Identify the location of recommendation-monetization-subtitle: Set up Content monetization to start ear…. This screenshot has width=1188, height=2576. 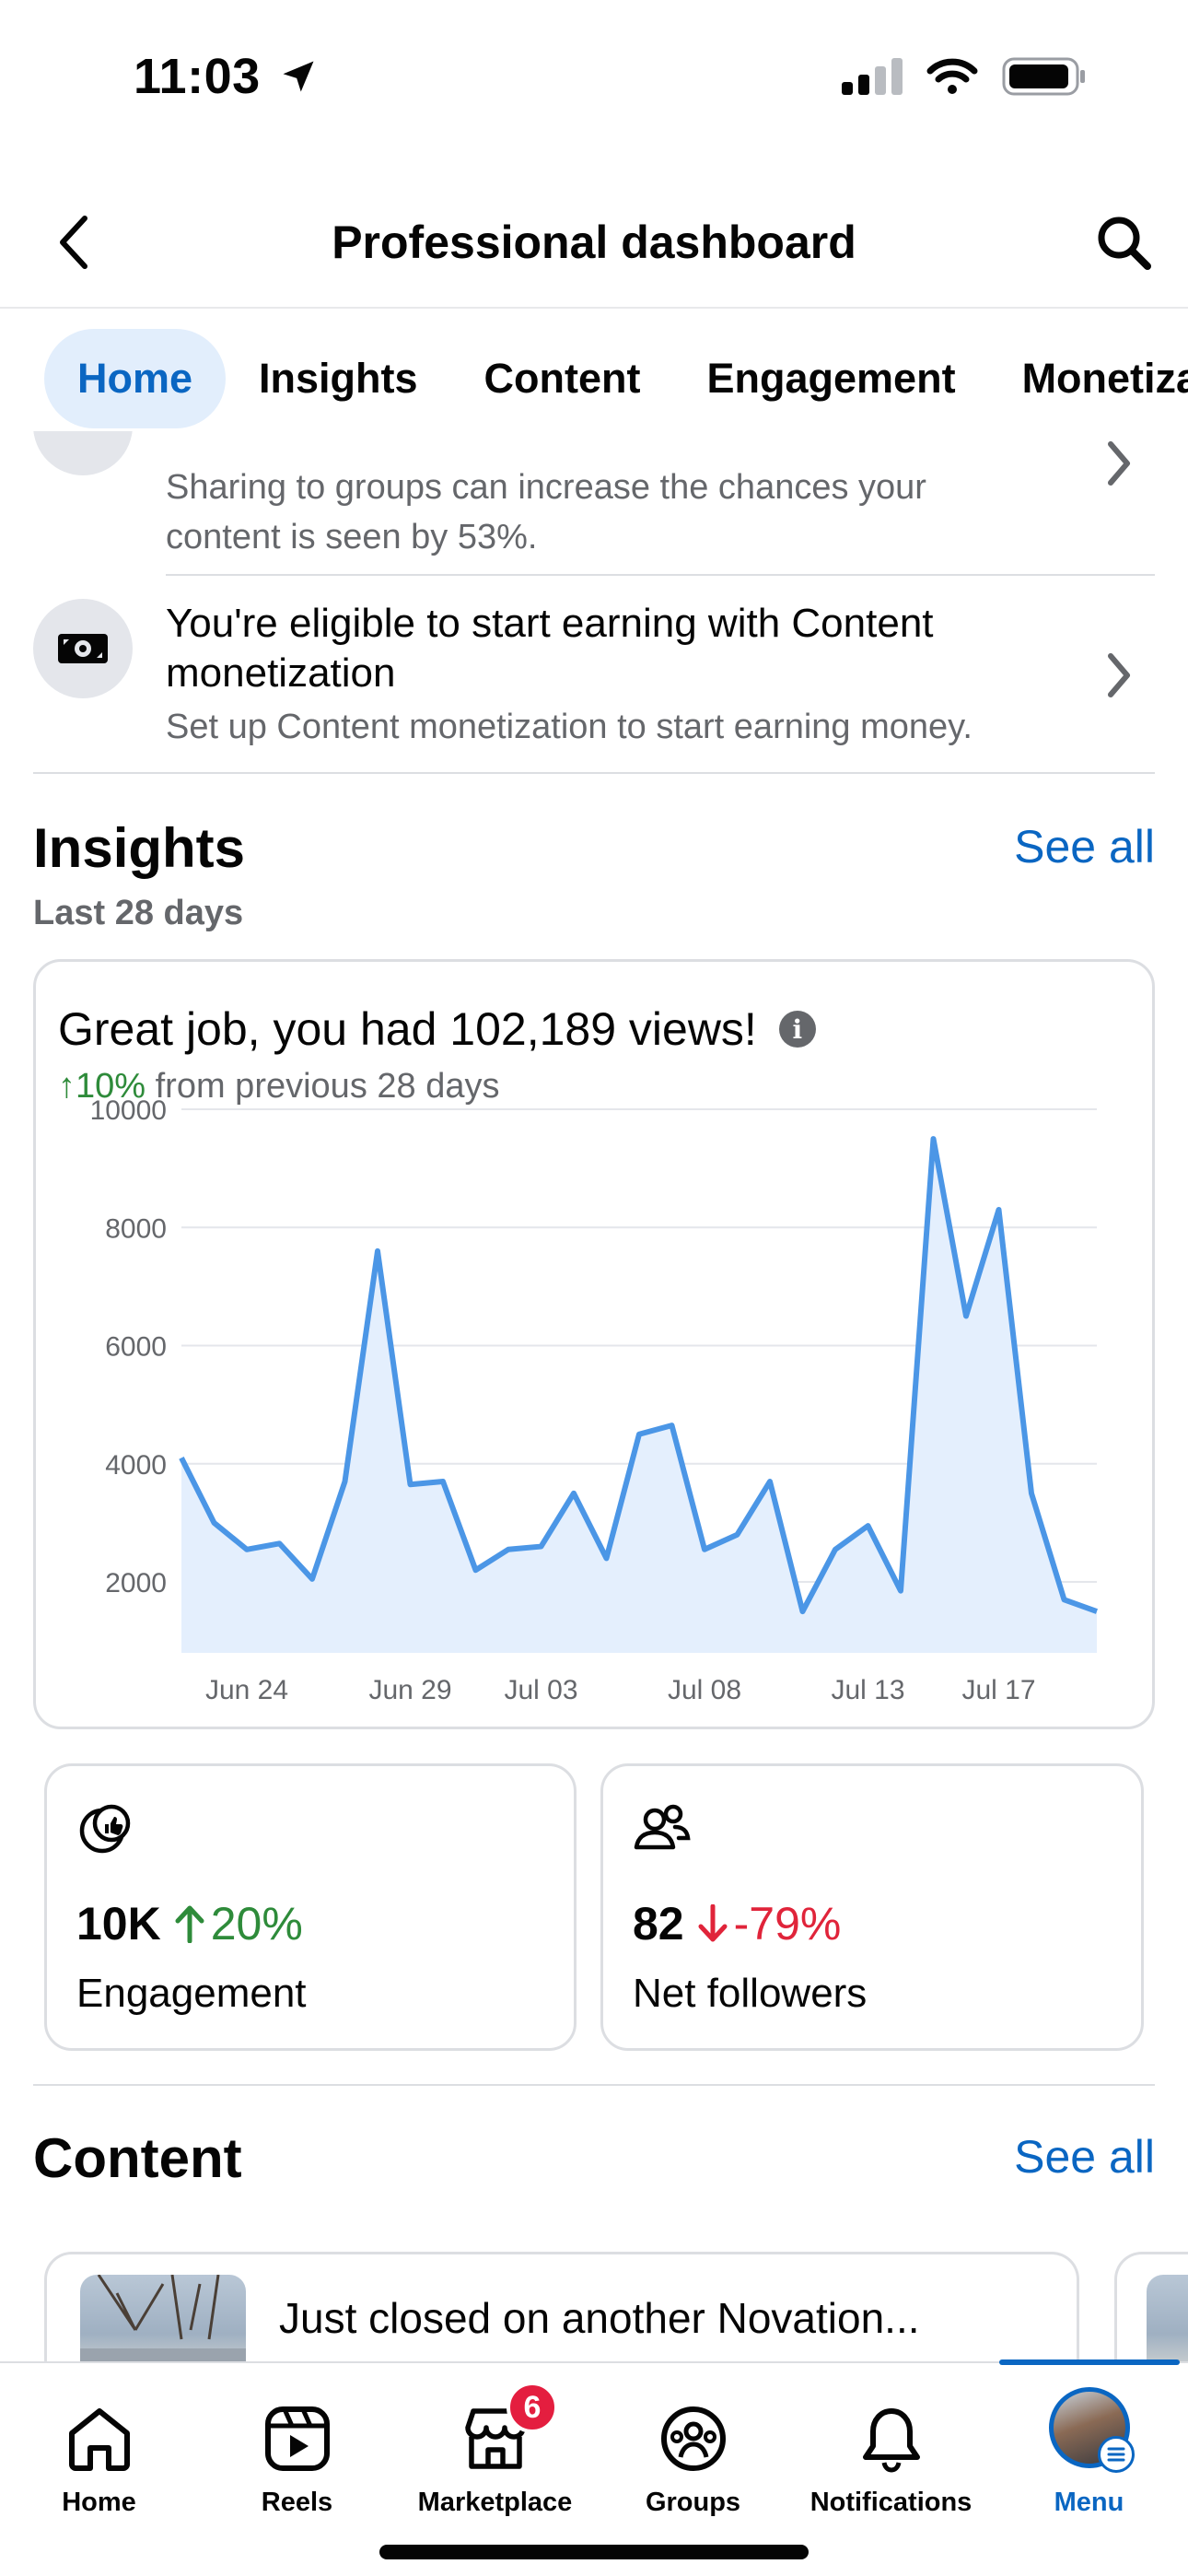
(569, 727).